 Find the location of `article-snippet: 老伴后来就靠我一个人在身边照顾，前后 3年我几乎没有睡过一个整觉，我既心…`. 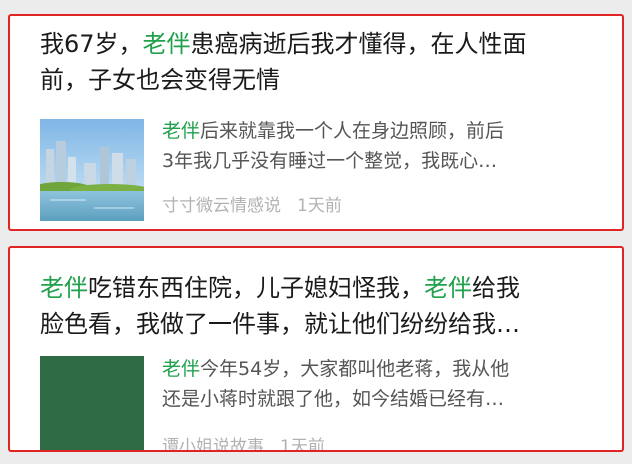

article-snippet: 老伴后来就靠我一个人在身边照顾，前后 3年我几乎没有睡过一个整觉，我既心… is located at coordinates (383, 146).